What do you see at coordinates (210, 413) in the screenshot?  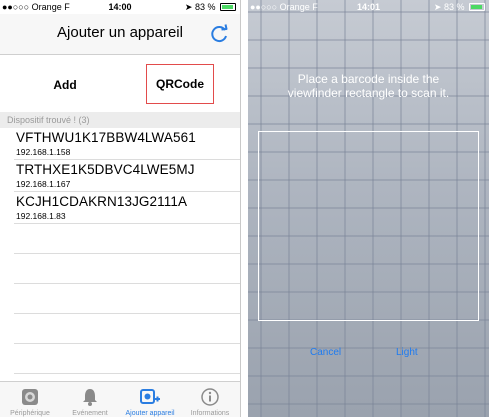 I see `tab-label: Informations` at bounding box center [210, 413].